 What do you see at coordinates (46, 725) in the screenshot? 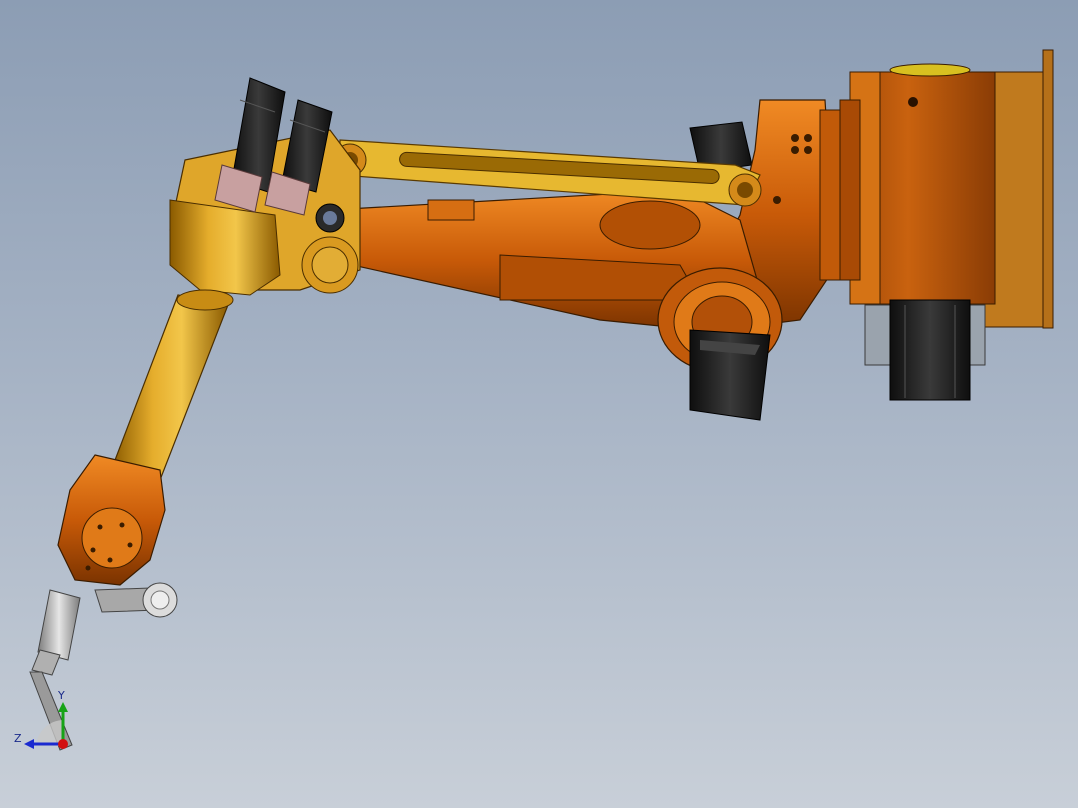
I see `reference-triad` at bounding box center [46, 725].